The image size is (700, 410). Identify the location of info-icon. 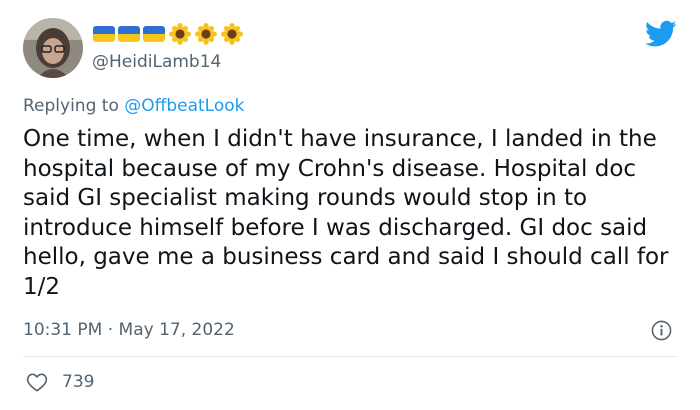
(661, 330).